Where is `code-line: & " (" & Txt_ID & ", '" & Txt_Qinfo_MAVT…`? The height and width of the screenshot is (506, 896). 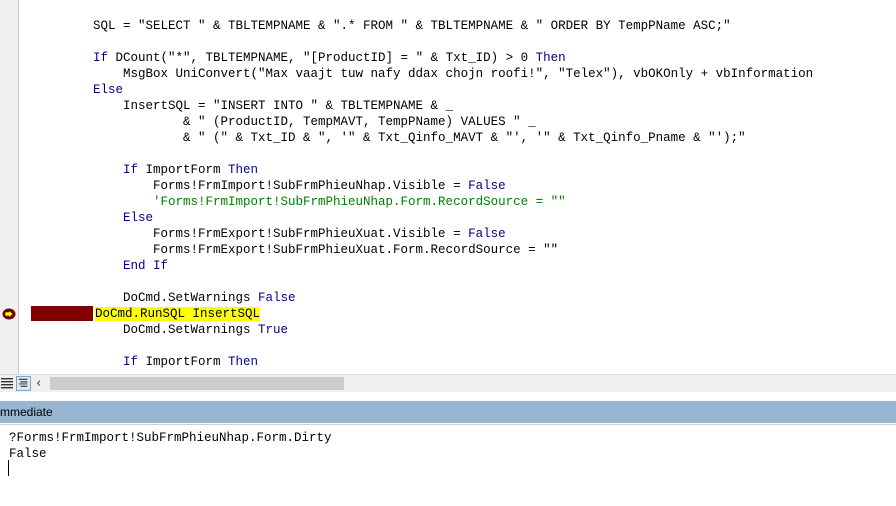 code-line: & " (" & Txt_ID & ", '" & Txt_Qinfo_MAVT… is located at coordinates (404, 138).